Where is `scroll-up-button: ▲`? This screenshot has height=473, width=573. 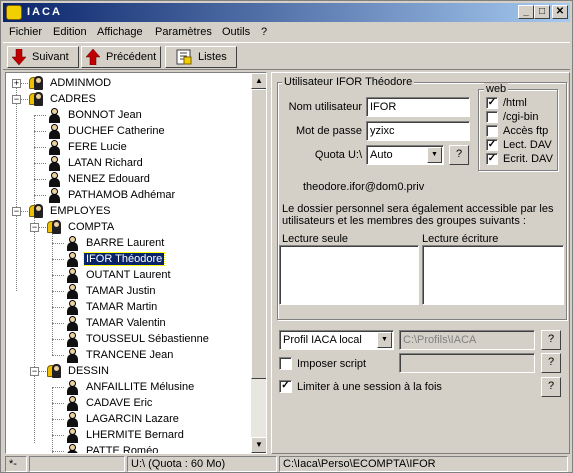 scroll-up-button: ▲ is located at coordinates (258, 81).